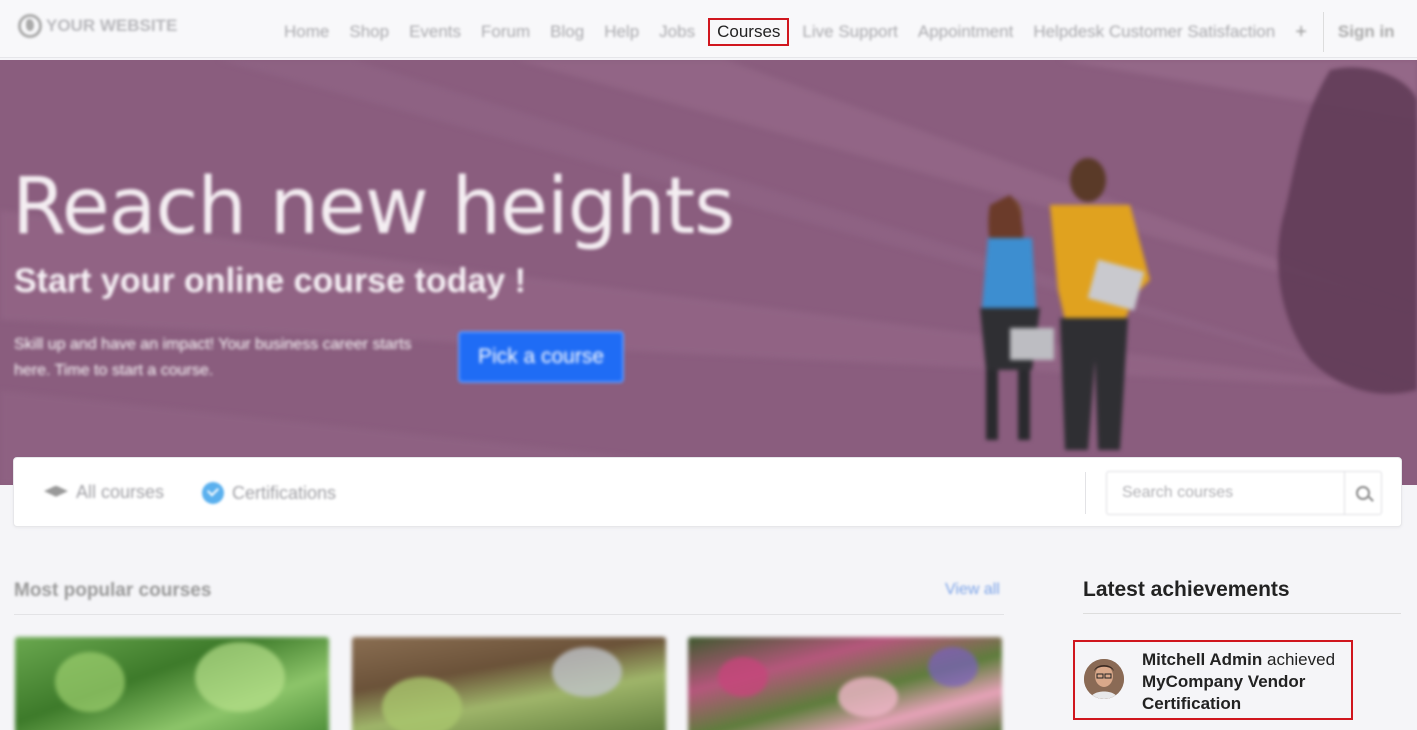 Image resolution: width=1417 pixels, height=730 pixels. Describe the element at coordinates (435, 32) in the screenshot. I see `nav-item-events: Events` at that location.